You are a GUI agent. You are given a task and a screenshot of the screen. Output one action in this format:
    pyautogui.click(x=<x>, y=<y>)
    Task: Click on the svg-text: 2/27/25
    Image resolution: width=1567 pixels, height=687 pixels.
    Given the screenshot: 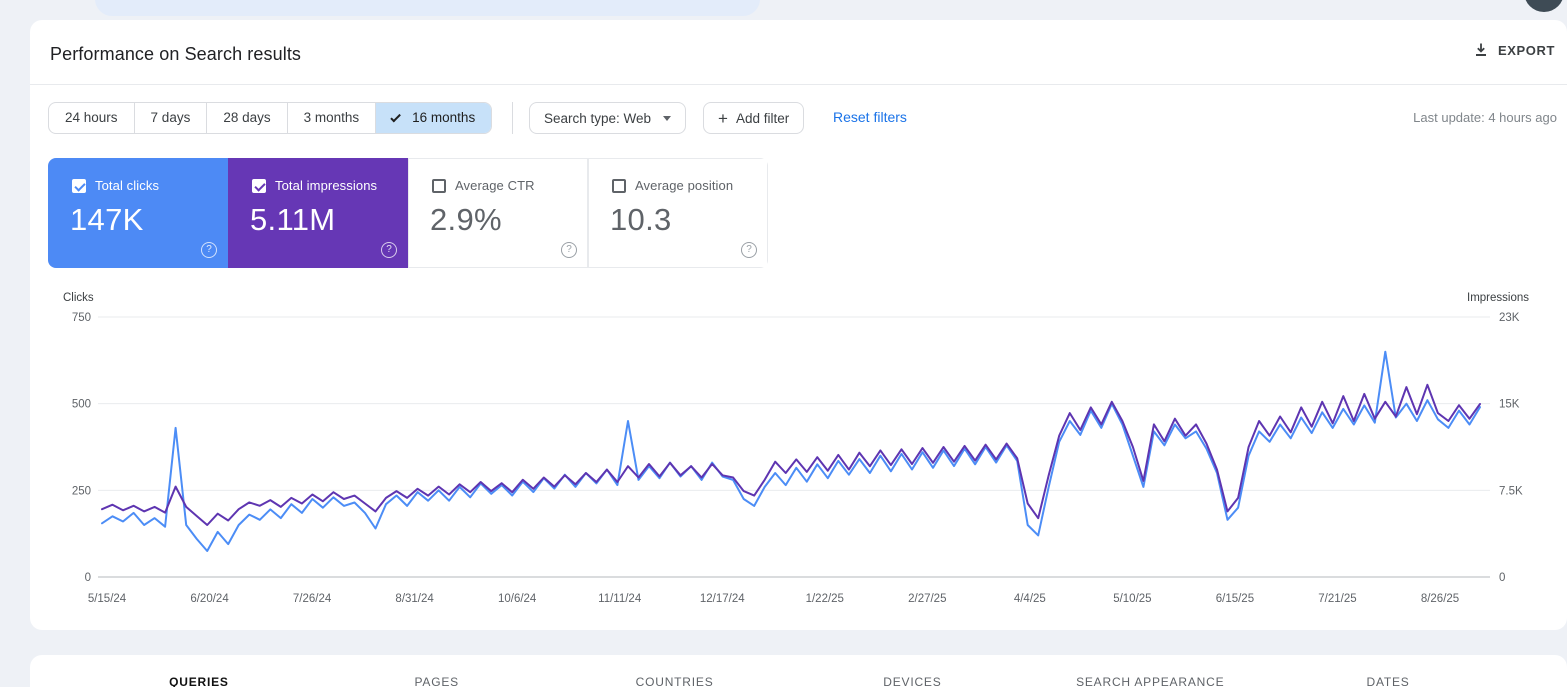 What is the action you would take?
    pyautogui.click(x=927, y=599)
    